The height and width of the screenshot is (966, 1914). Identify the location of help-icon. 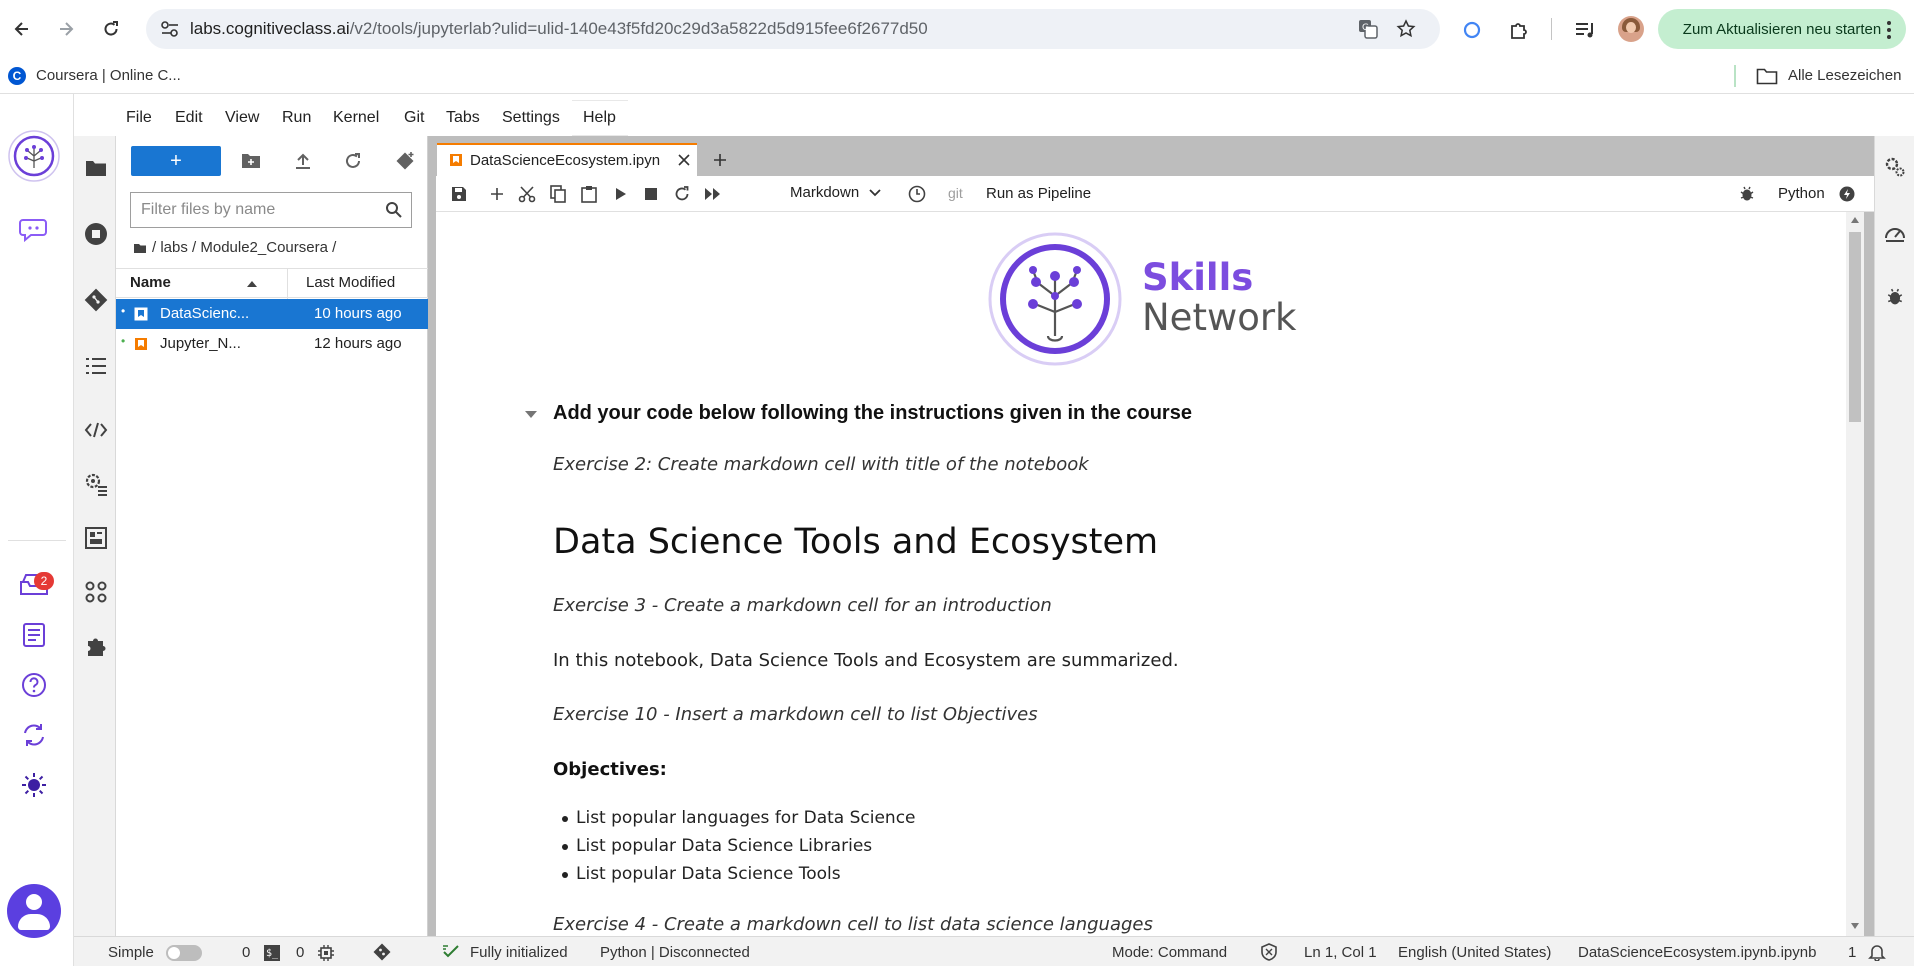
(34, 685).